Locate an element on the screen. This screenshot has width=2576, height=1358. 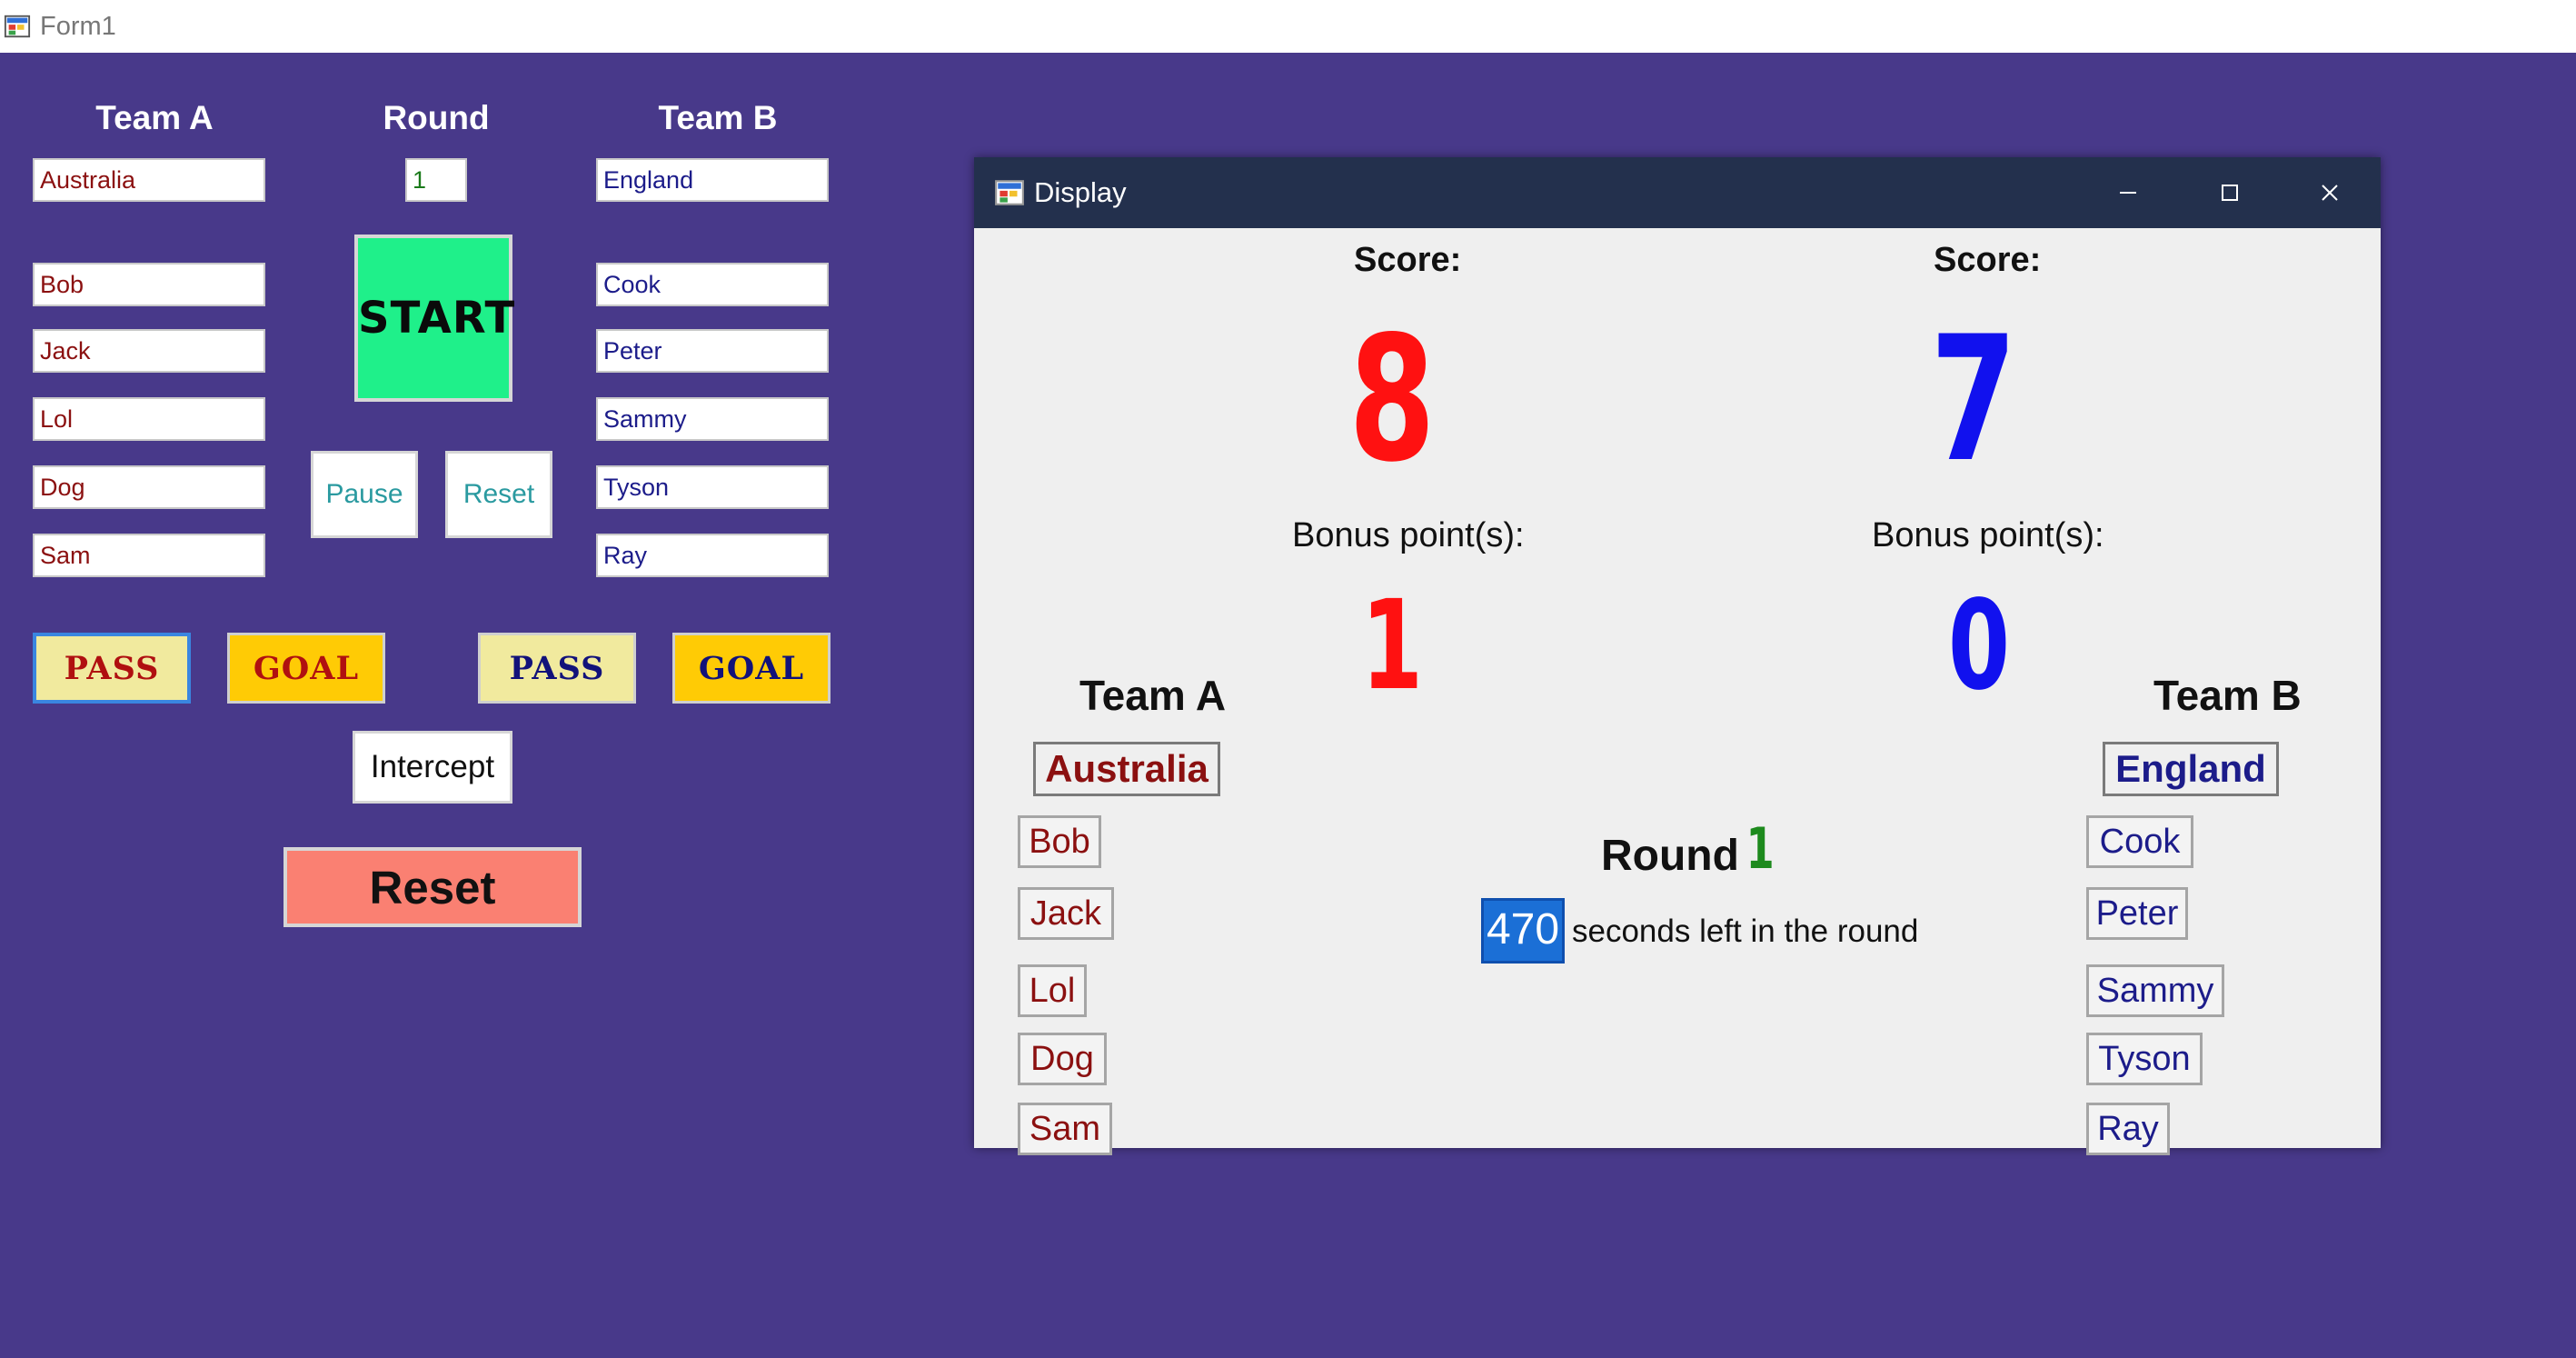
reset-timer-button: Reset is located at coordinates (498, 494).